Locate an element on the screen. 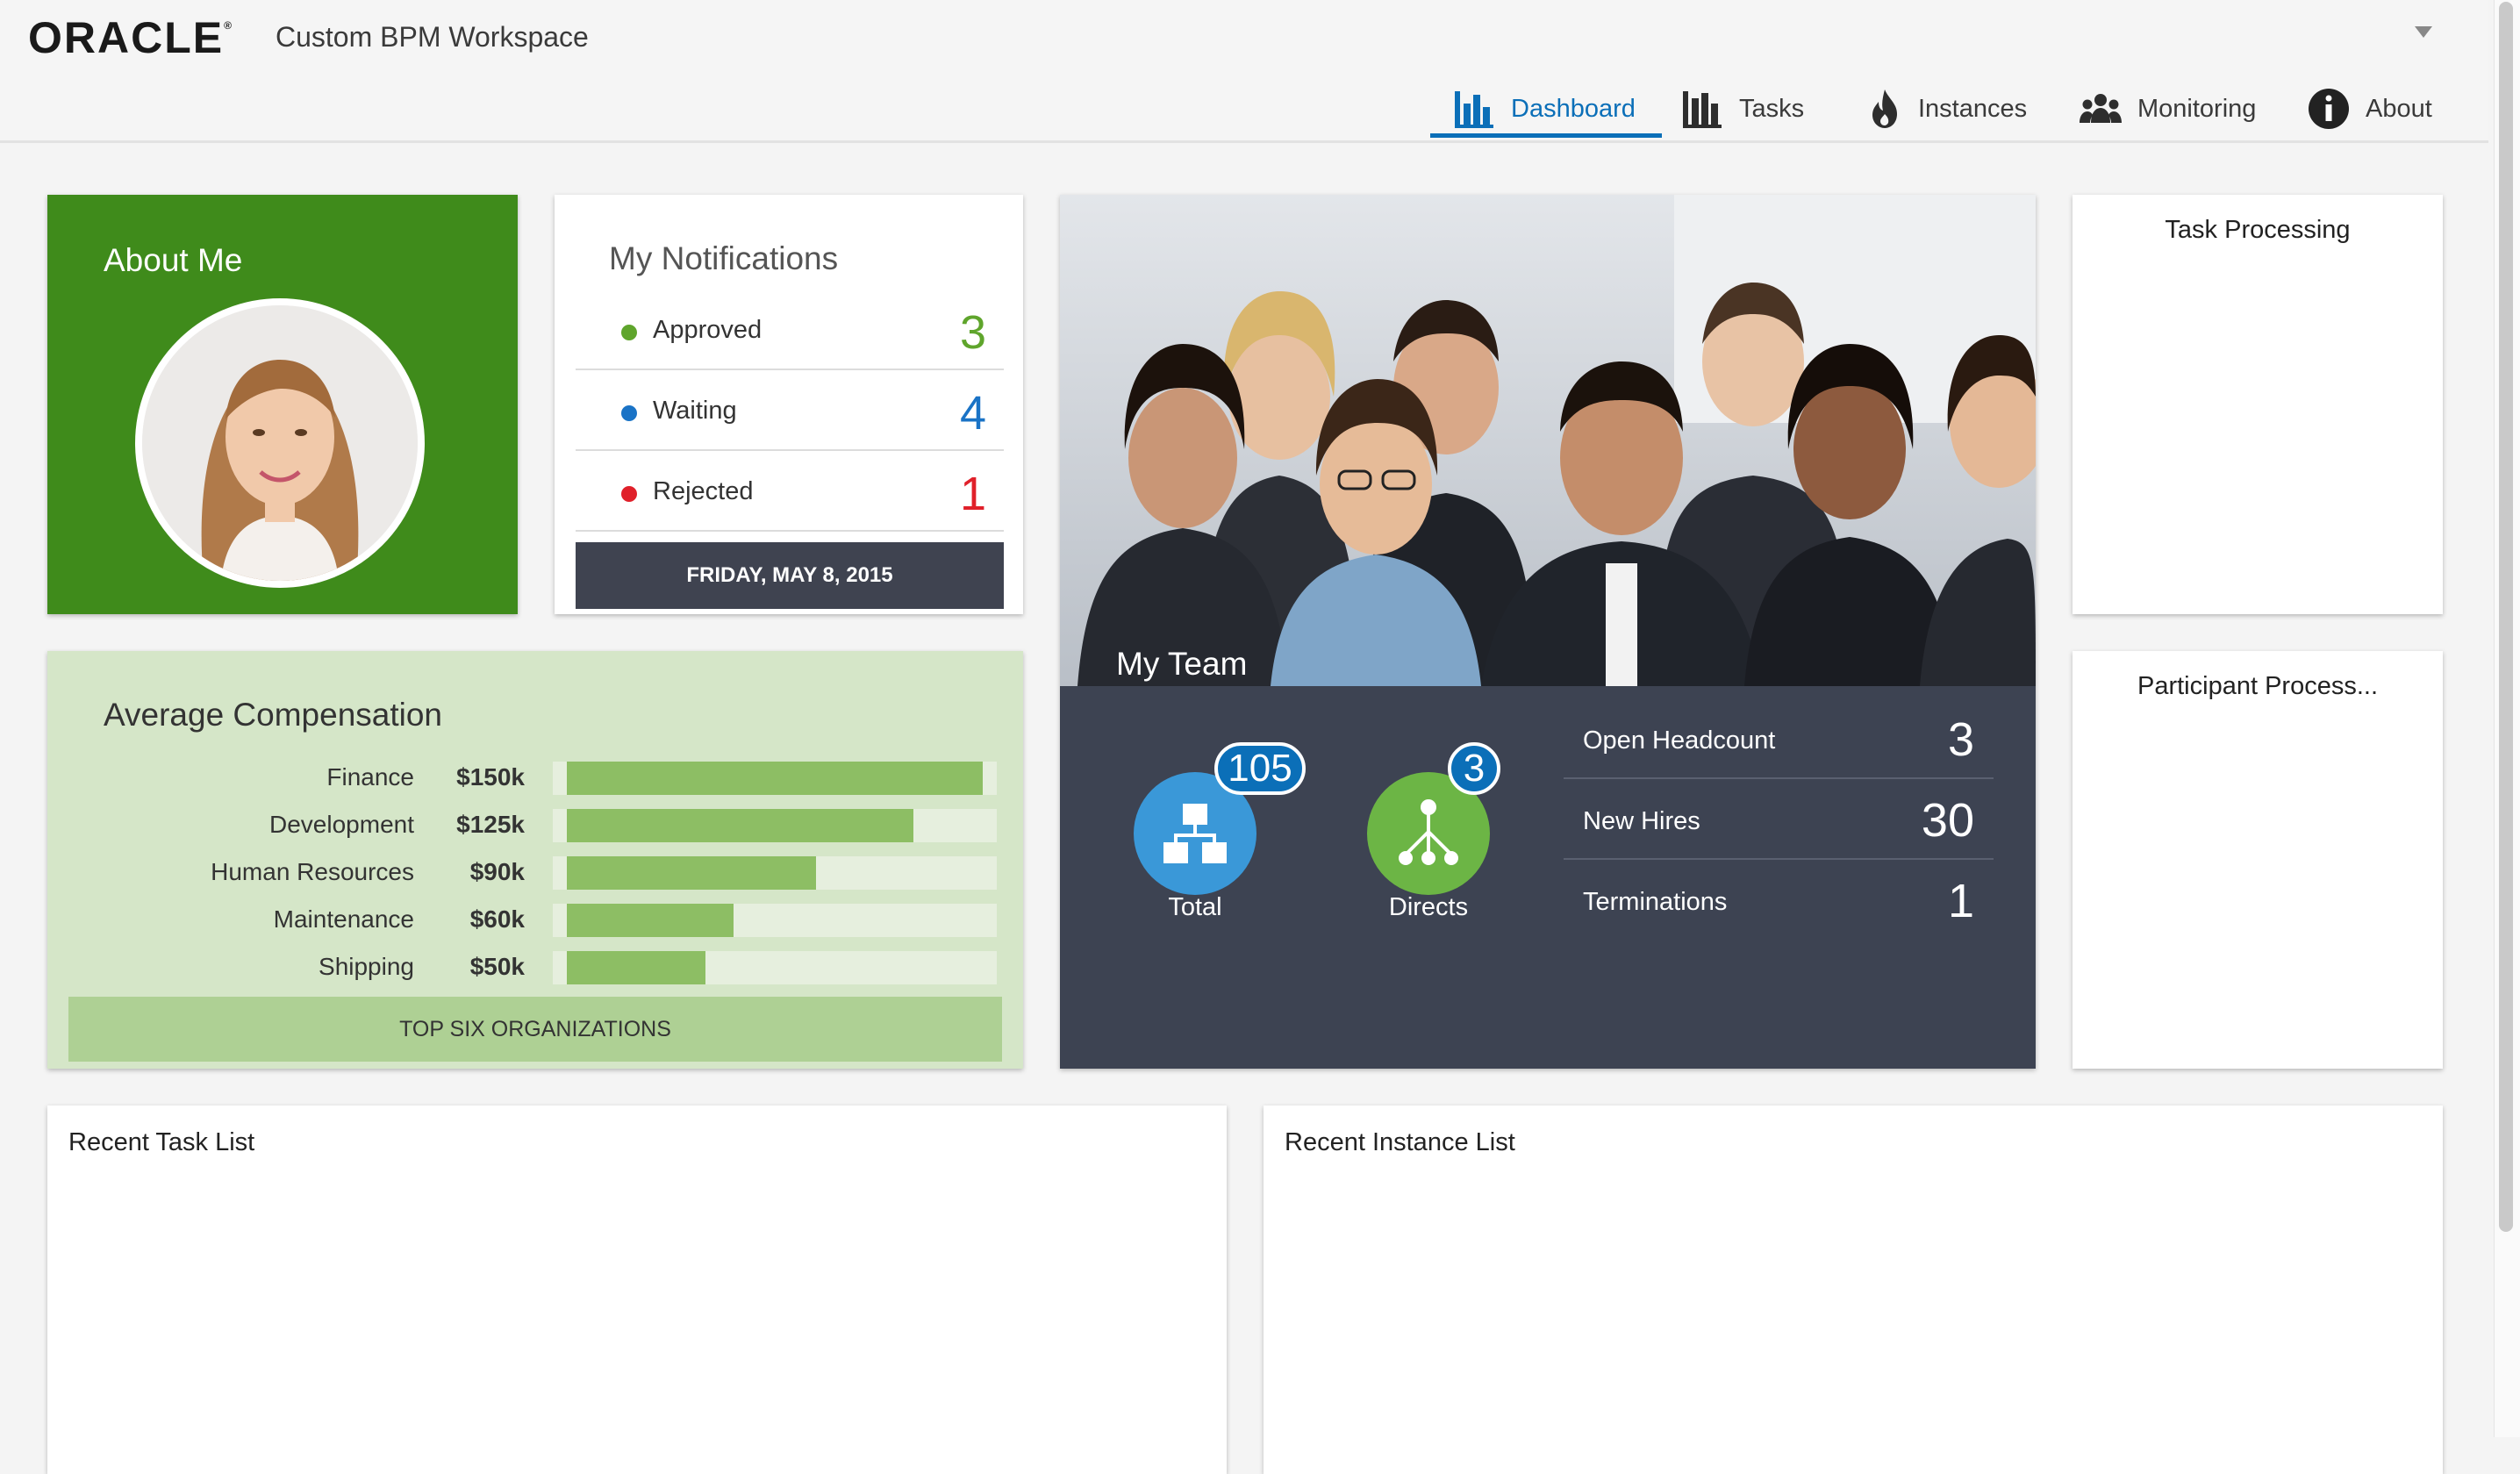 Image resolution: width=2520 pixels, height=1474 pixels. group-icon is located at coordinates (2101, 108).